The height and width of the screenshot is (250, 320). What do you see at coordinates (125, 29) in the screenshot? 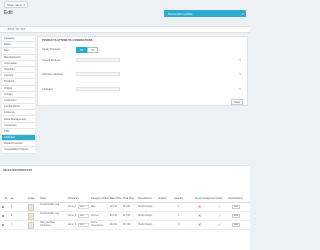
I see `toolbar: ← BACK TO LIST` at bounding box center [125, 29].